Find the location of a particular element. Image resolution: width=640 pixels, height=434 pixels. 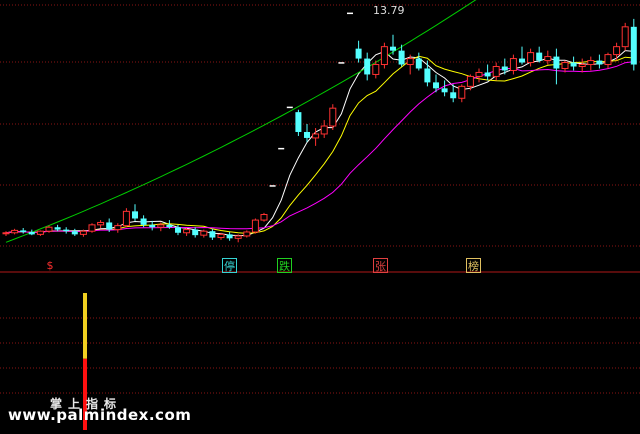

signal-s: $ is located at coordinates (50, 265).